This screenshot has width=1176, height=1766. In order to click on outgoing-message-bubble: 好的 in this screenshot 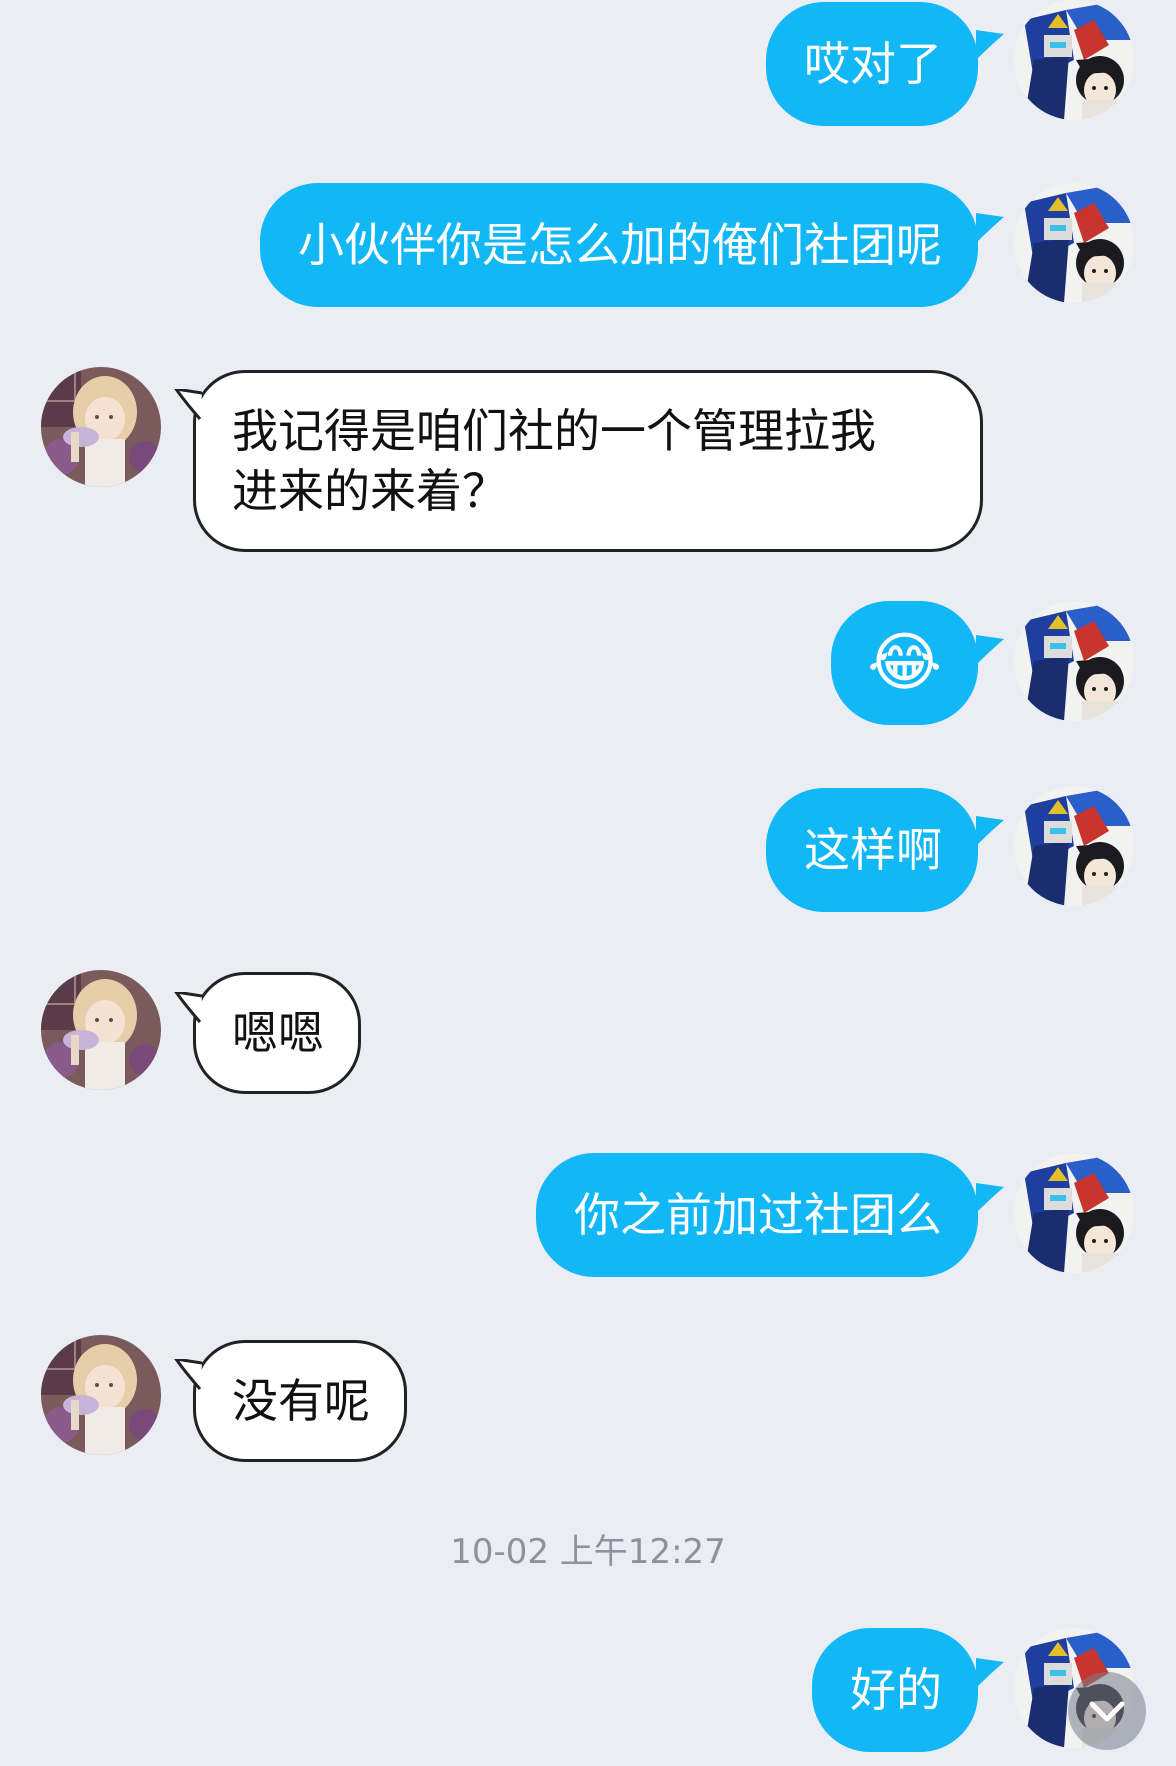, I will do `click(895, 1690)`.